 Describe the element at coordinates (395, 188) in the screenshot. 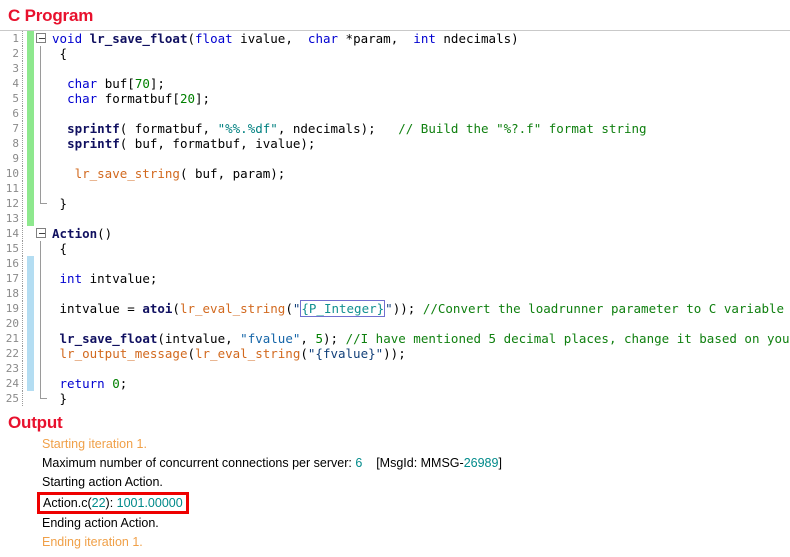

I see `code-line: 11` at that location.